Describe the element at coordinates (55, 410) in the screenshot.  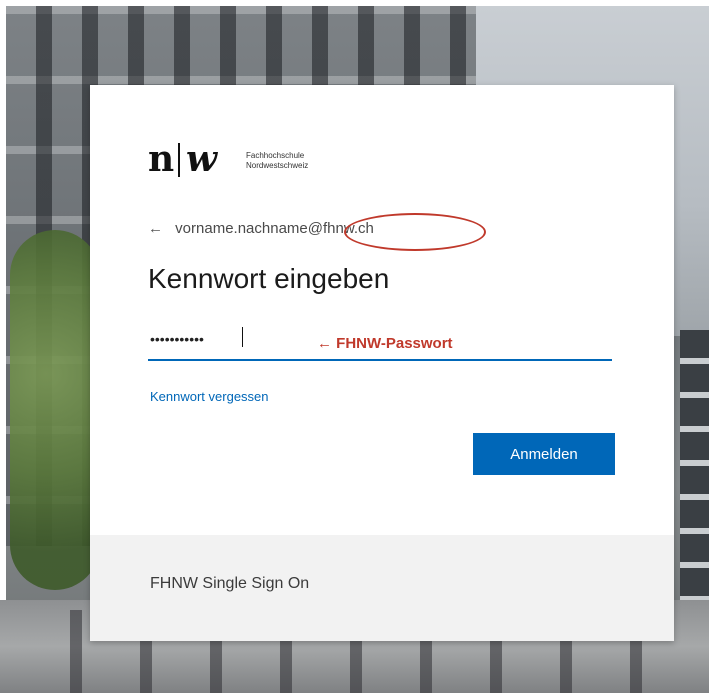
I see `background-tree` at that location.